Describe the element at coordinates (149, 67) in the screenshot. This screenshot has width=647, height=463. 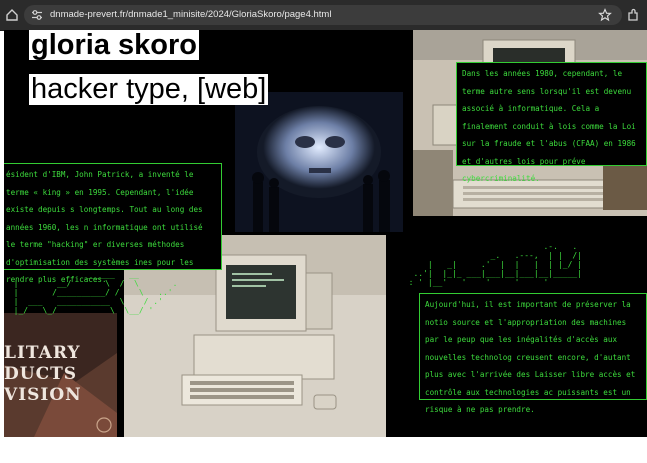
I see `header: gloria skoro hacker type, [web]` at that location.